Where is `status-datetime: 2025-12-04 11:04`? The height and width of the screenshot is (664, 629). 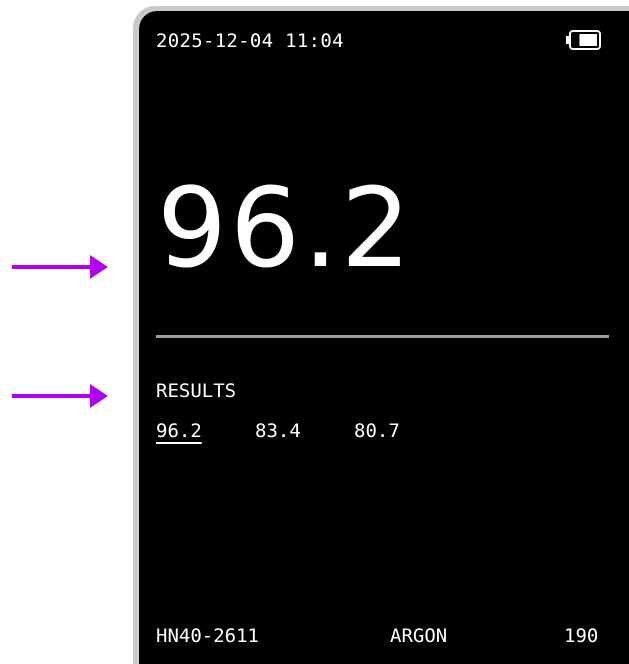
status-datetime: 2025-12-04 11:04 is located at coordinates (250, 41).